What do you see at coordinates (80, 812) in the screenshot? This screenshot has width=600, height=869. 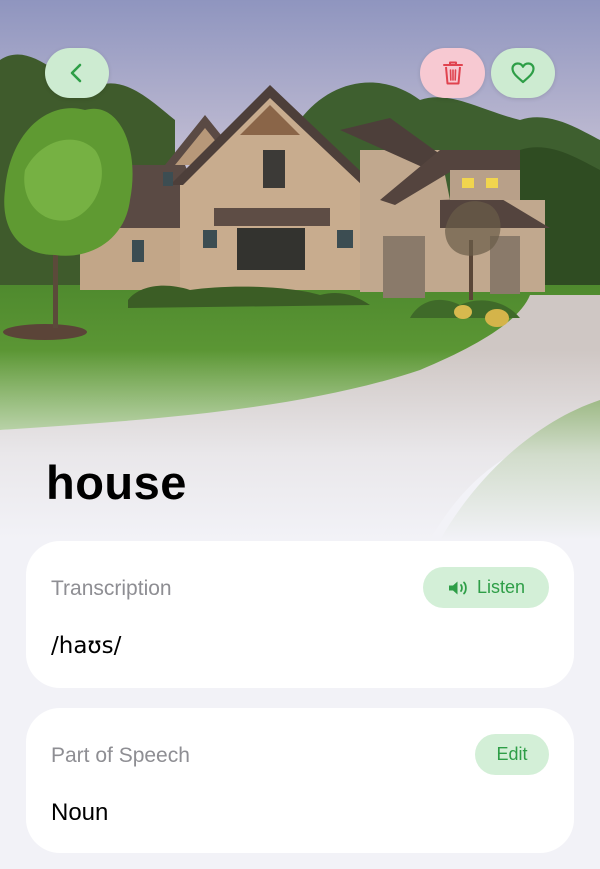 I see `part-of-speech-value: Noun` at bounding box center [80, 812].